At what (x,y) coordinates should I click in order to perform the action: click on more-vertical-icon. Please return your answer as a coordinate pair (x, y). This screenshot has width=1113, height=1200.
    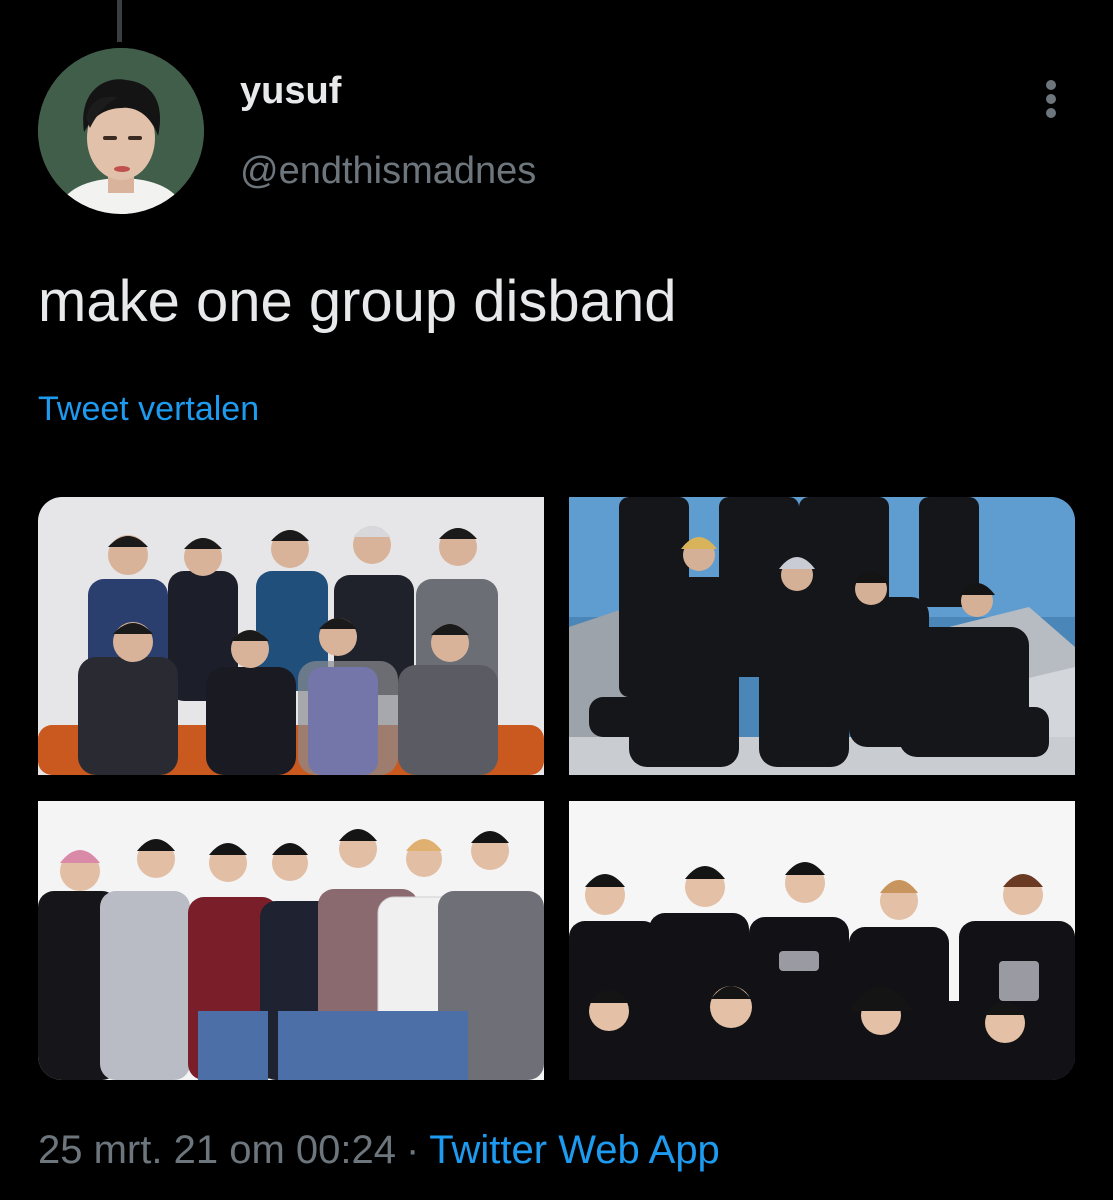
    Looking at the image, I should click on (1051, 100).